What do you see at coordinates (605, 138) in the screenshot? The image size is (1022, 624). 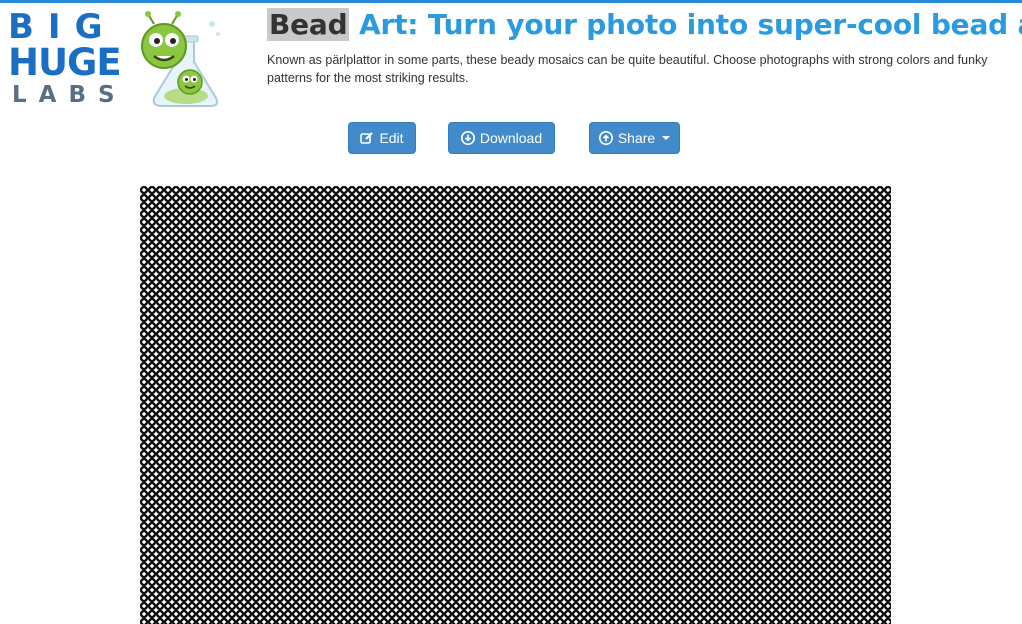 I see `share-circle-icon` at bounding box center [605, 138].